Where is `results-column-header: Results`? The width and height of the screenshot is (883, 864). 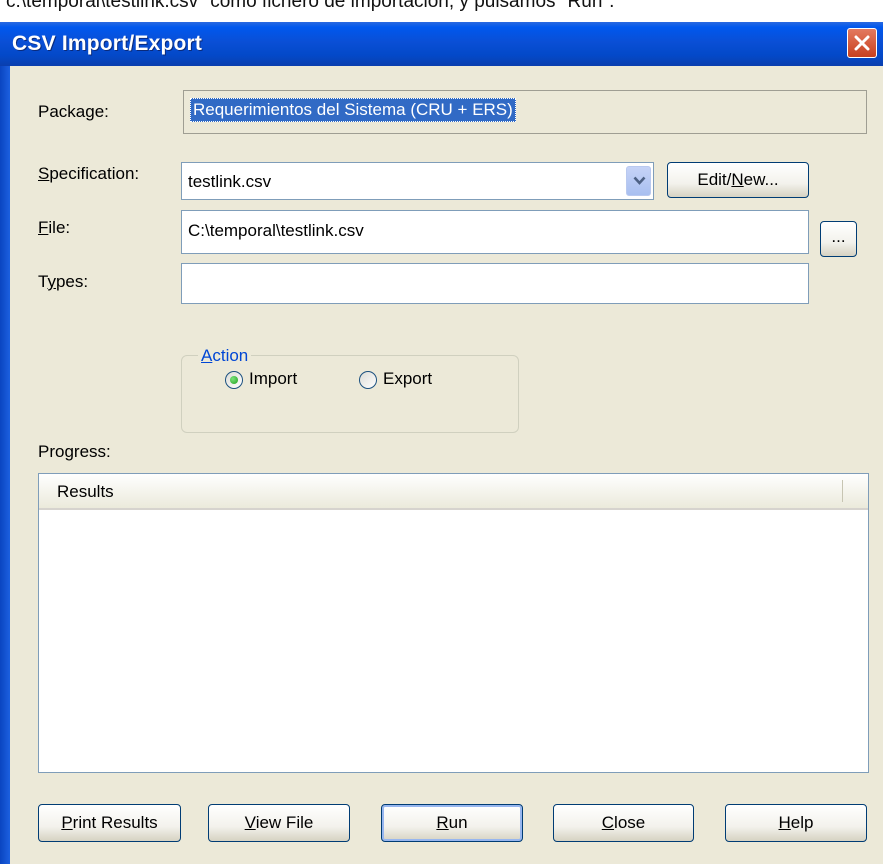 results-column-header: Results is located at coordinates (85, 492).